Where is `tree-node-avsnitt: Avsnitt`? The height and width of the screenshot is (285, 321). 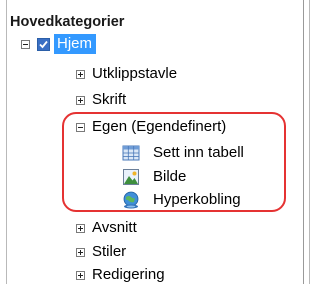 tree-node-avsnitt: Avsnitt is located at coordinates (106, 228).